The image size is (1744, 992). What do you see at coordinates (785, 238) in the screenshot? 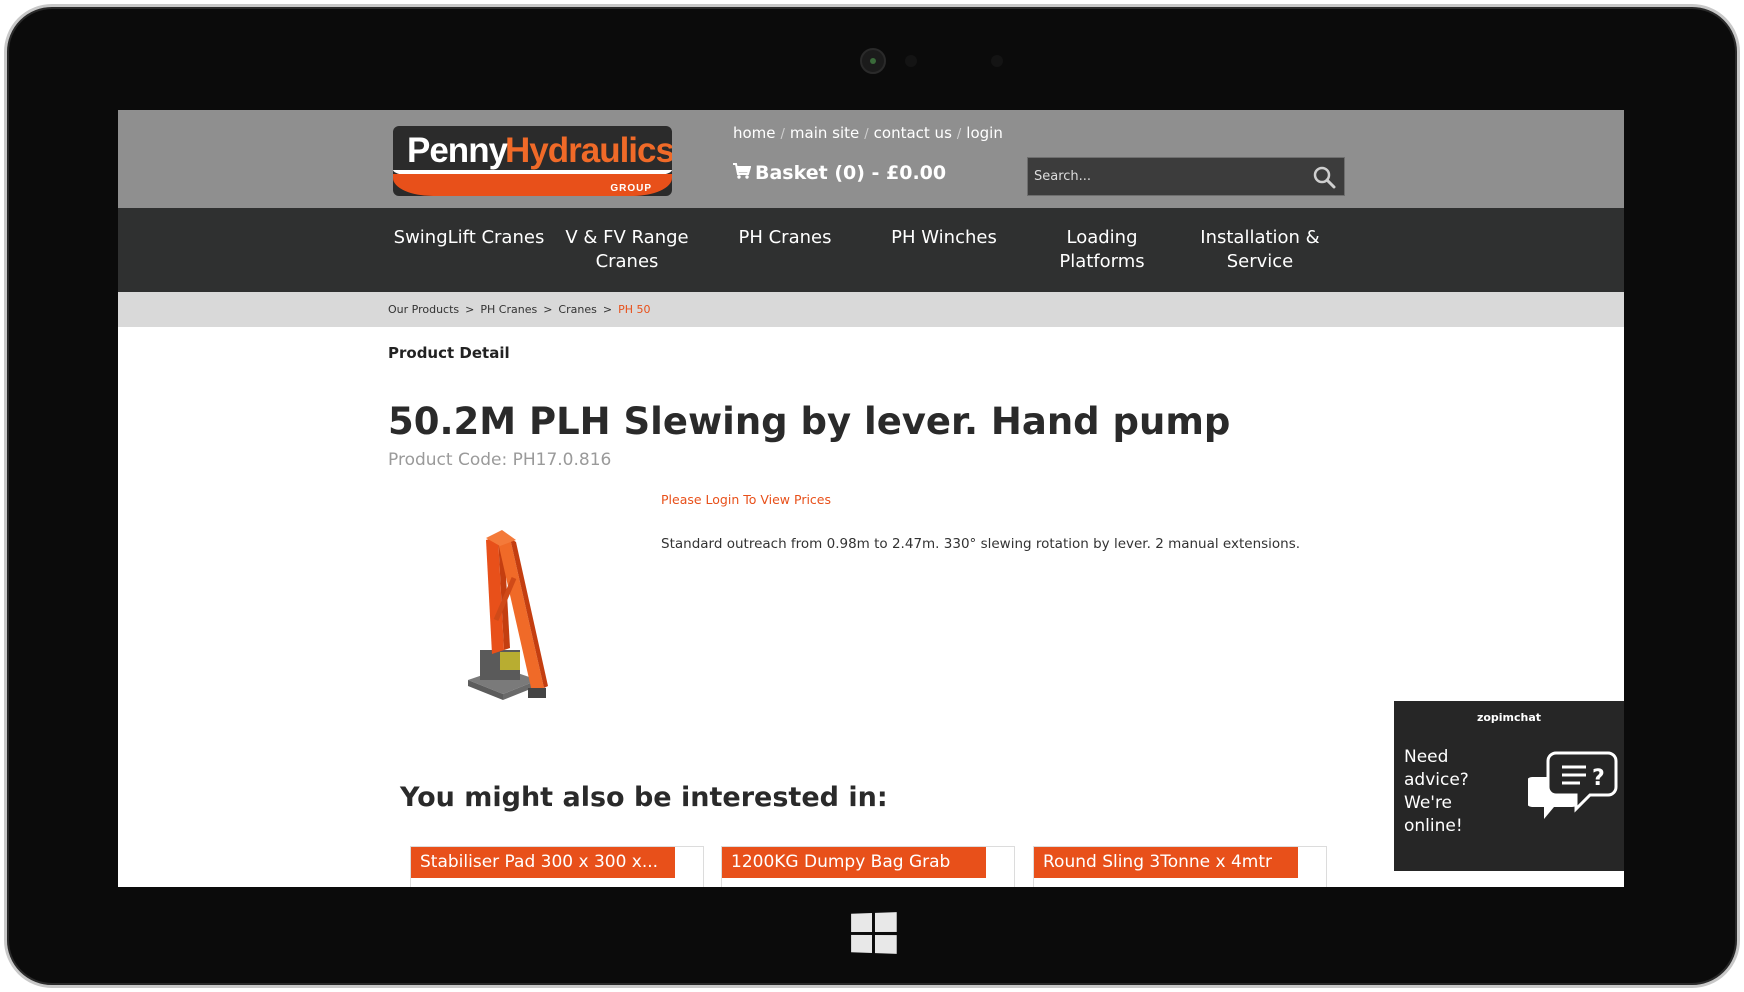
I see `nav-item-ph-cranes: PH Cranes` at bounding box center [785, 238].